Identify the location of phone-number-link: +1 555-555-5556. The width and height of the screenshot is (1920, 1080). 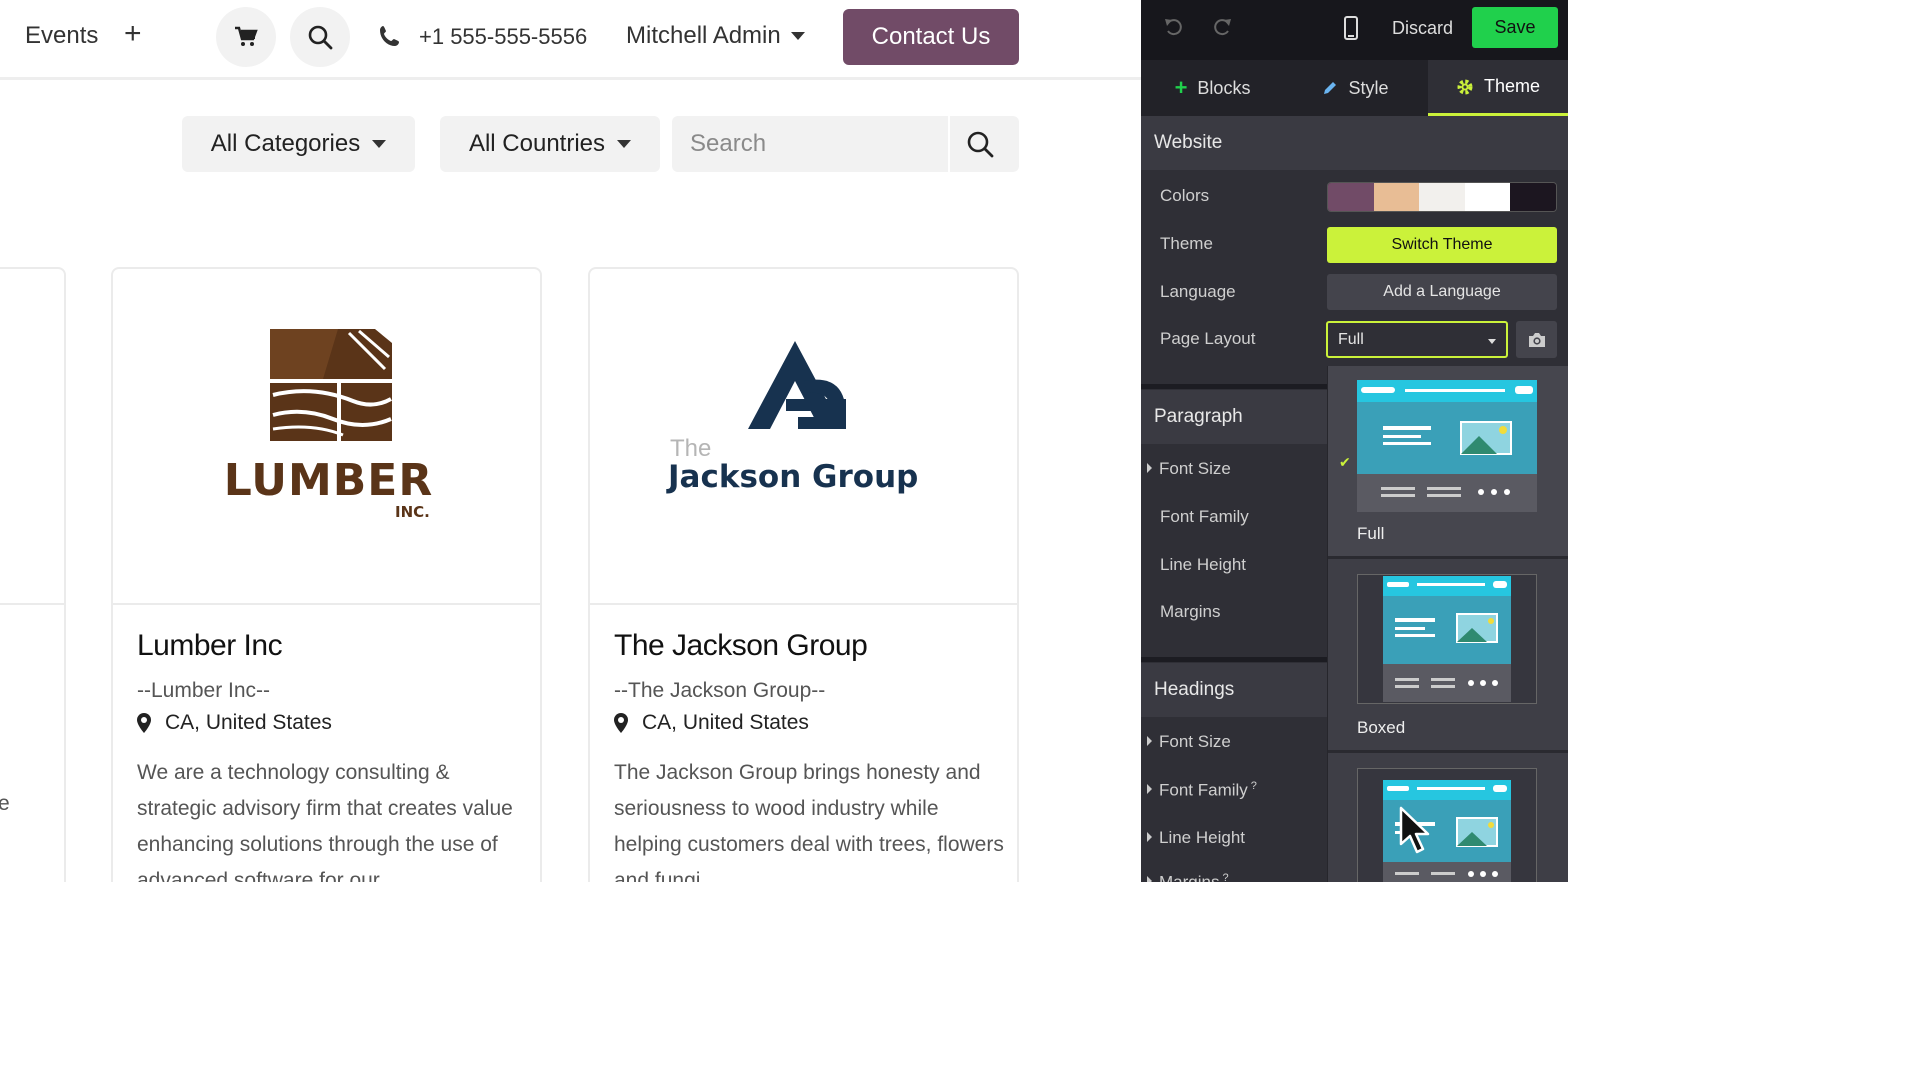
(503, 37).